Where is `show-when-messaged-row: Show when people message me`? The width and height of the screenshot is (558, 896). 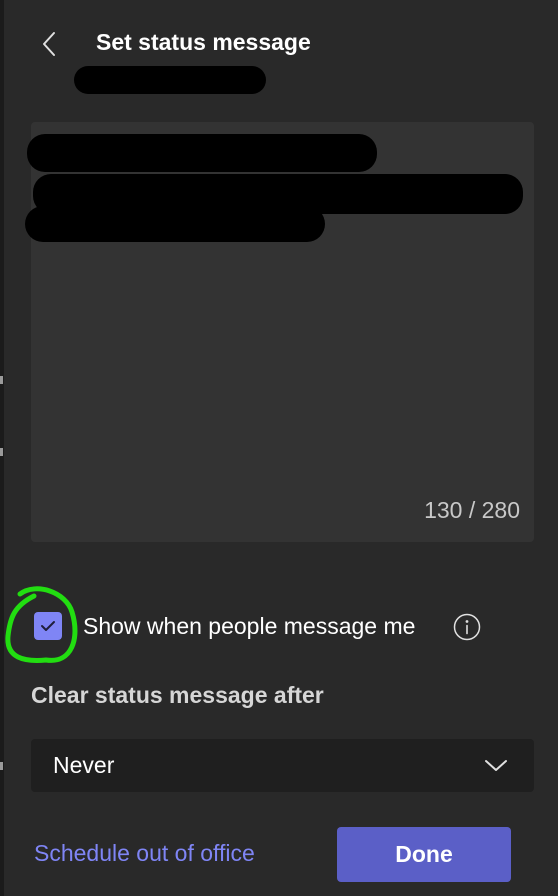 show-when-messaged-row: Show when people message me is located at coordinates (224, 626).